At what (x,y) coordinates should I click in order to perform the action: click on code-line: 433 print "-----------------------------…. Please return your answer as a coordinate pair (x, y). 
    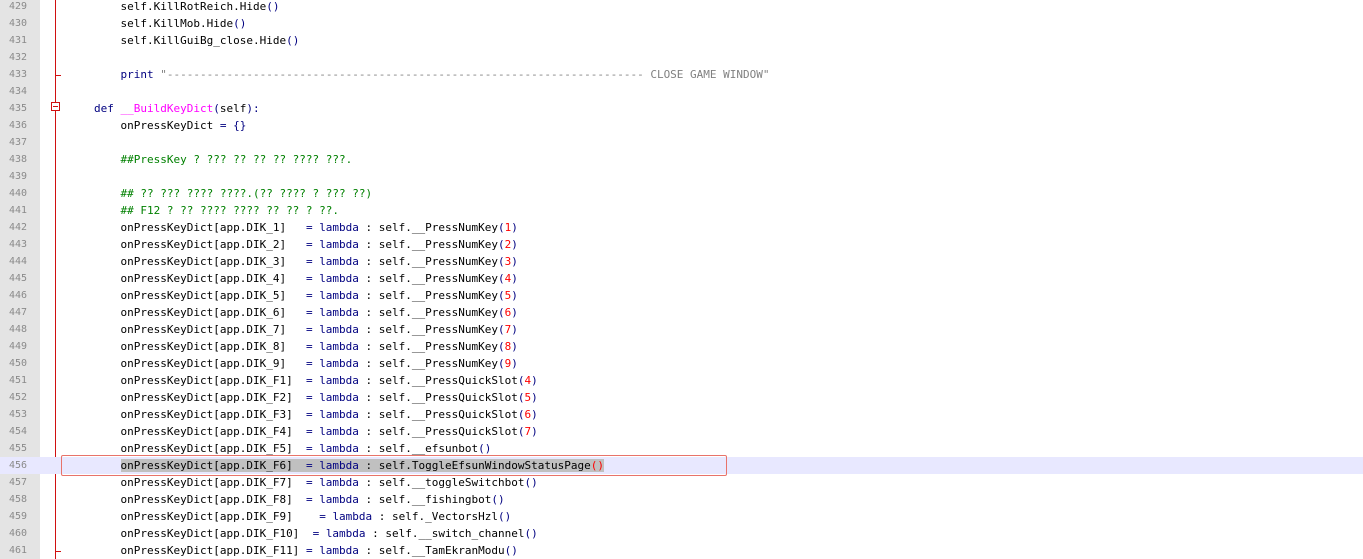
    Looking at the image, I should click on (681, 74).